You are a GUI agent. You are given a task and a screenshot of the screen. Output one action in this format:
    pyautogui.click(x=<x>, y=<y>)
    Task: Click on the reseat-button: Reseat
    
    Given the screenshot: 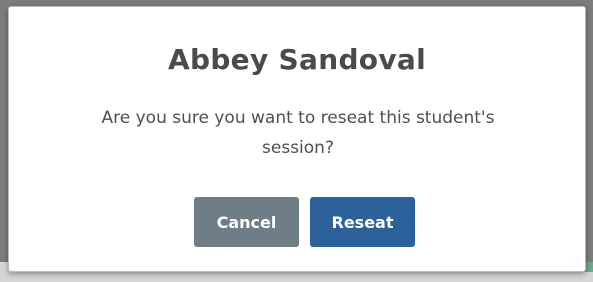 What is the action you would take?
    pyautogui.click(x=362, y=222)
    